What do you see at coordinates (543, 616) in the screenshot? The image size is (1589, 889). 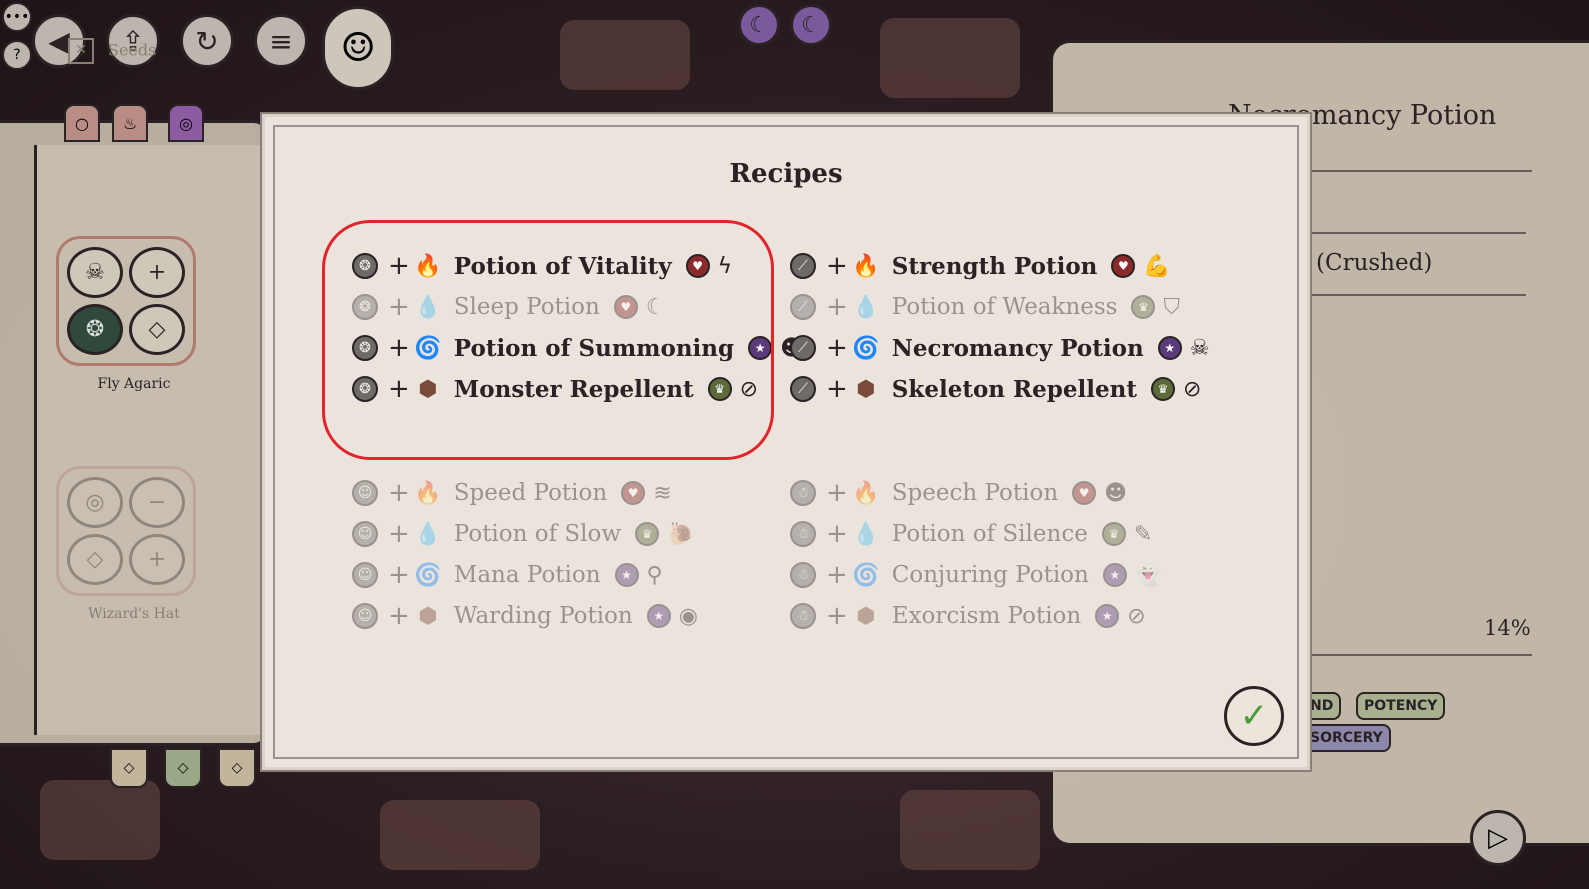 I see `recipe-name: Warding Potion` at bounding box center [543, 616].